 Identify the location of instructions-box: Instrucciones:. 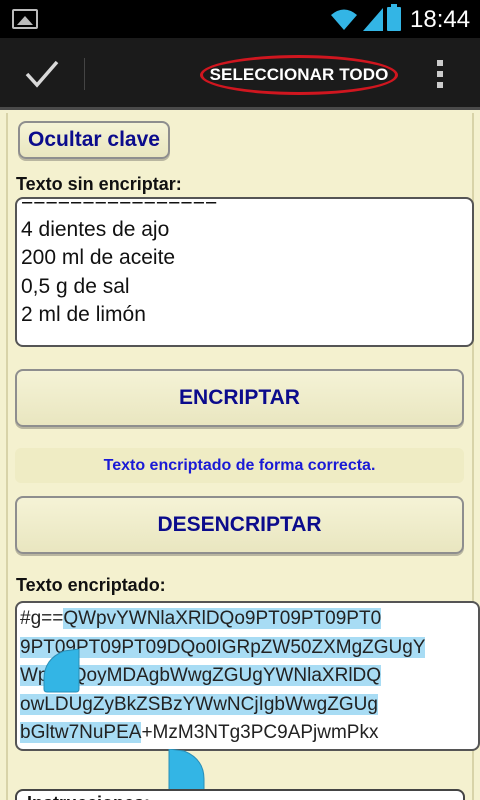
(240, 794).